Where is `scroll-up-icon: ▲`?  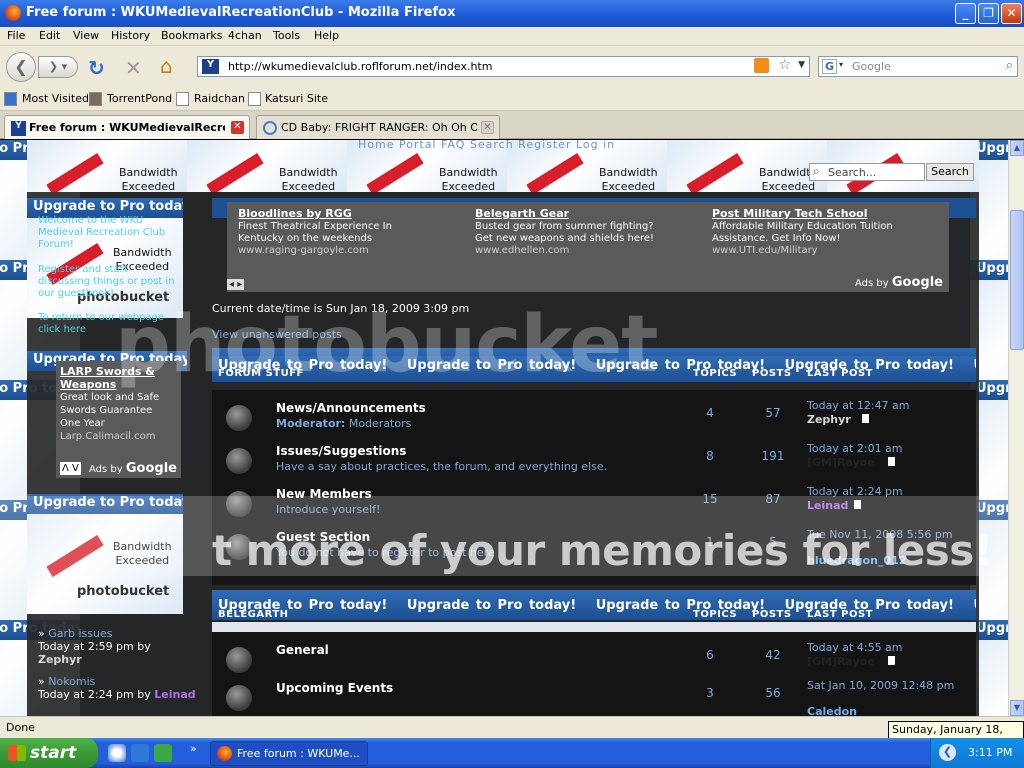 scroll-up-icon: ▲ is located at coordinates (1017, 148).